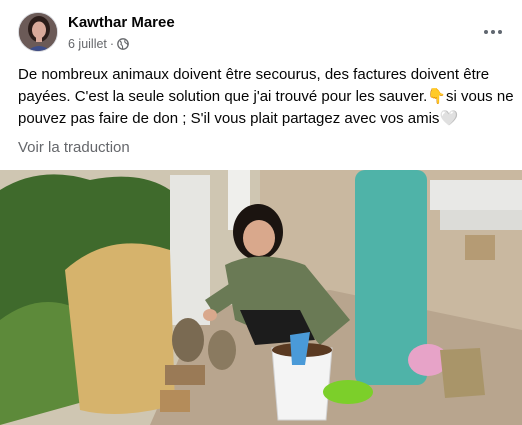 The height and width of the screenshot is (425, 522). I want to click on post-meta: 6 juillet ·, so click(98, 44).